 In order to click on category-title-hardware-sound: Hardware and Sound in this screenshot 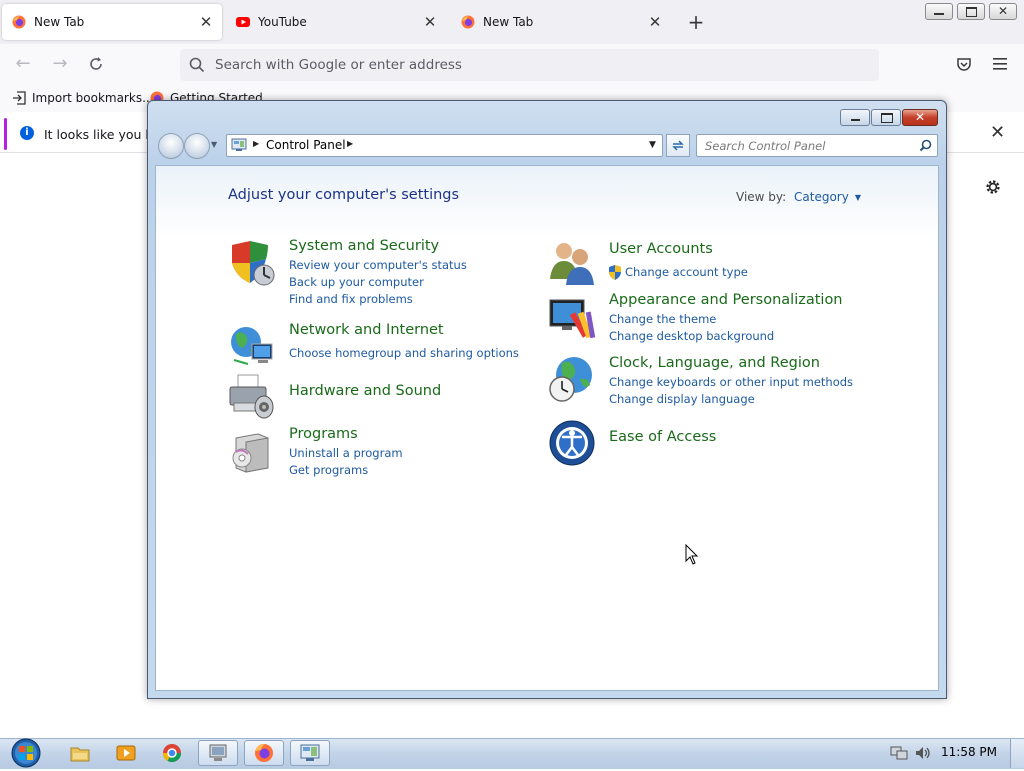, I will do `click(365, 391)`.